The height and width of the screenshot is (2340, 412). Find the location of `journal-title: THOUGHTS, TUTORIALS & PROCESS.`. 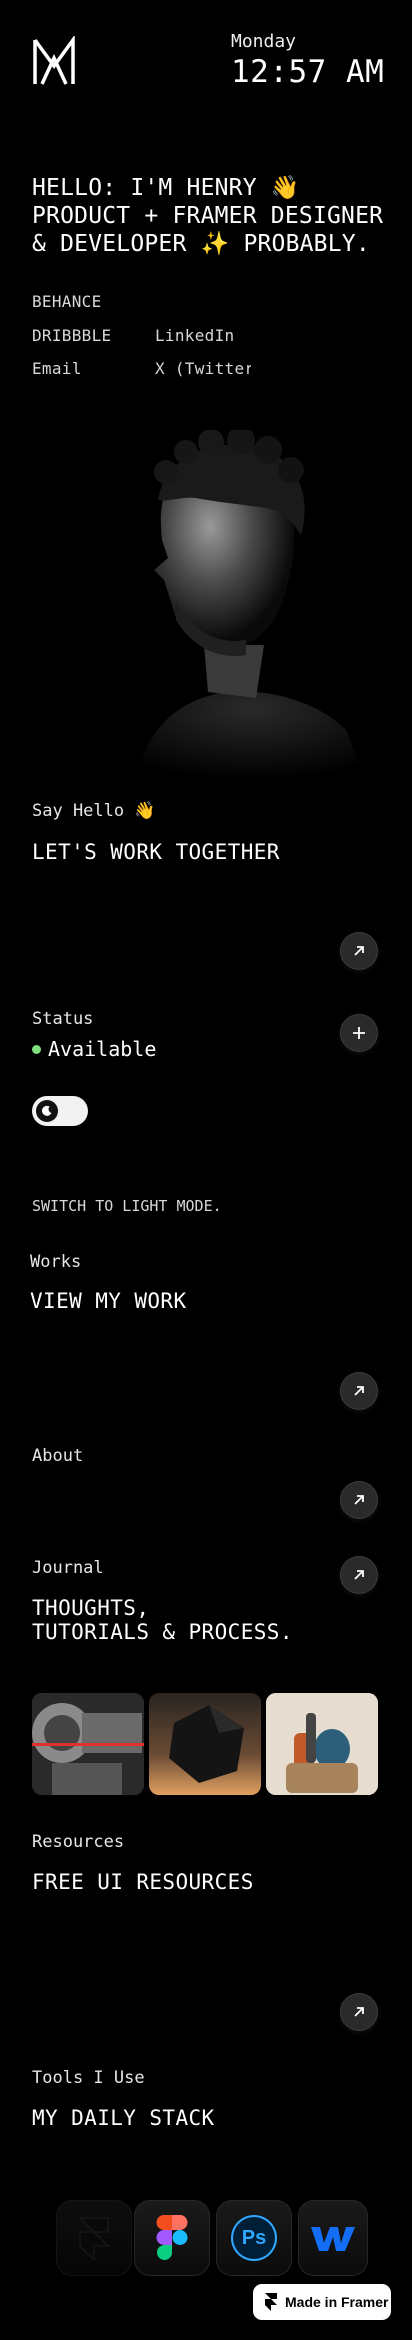

journal-title: THOUGHTS, TUTORIALS & PROCESS. is located at coordinates (162, 1620).